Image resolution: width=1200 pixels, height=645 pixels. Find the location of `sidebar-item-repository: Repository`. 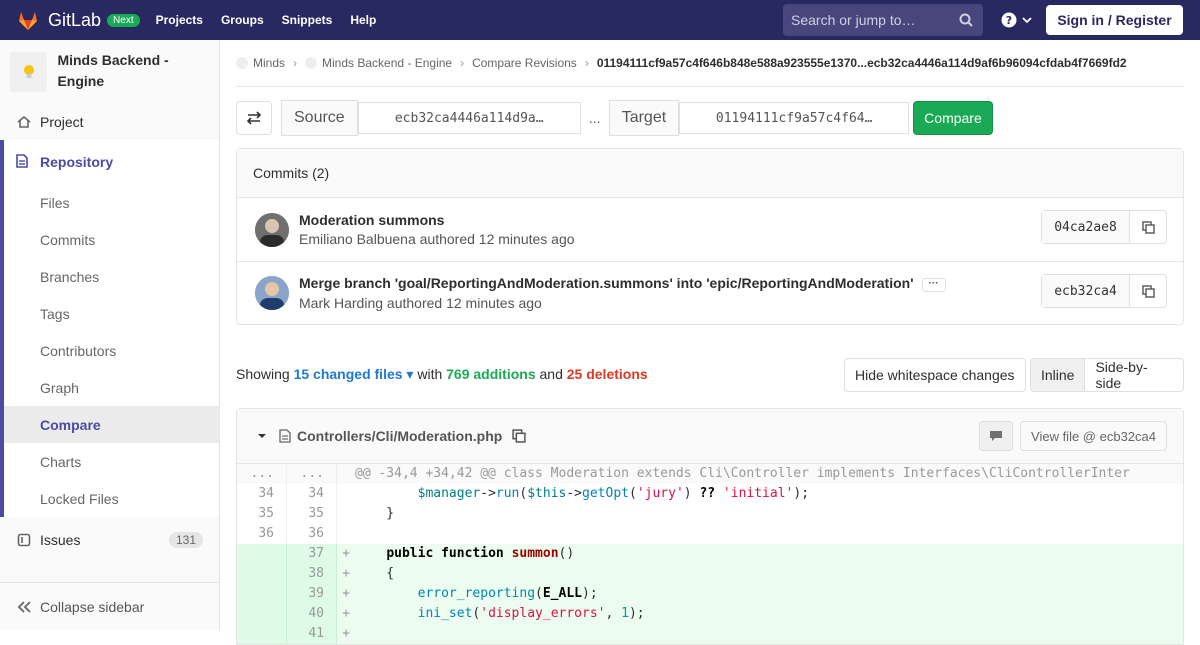

sidebar-item-repository: Repository is located at coordinates (111, 162).